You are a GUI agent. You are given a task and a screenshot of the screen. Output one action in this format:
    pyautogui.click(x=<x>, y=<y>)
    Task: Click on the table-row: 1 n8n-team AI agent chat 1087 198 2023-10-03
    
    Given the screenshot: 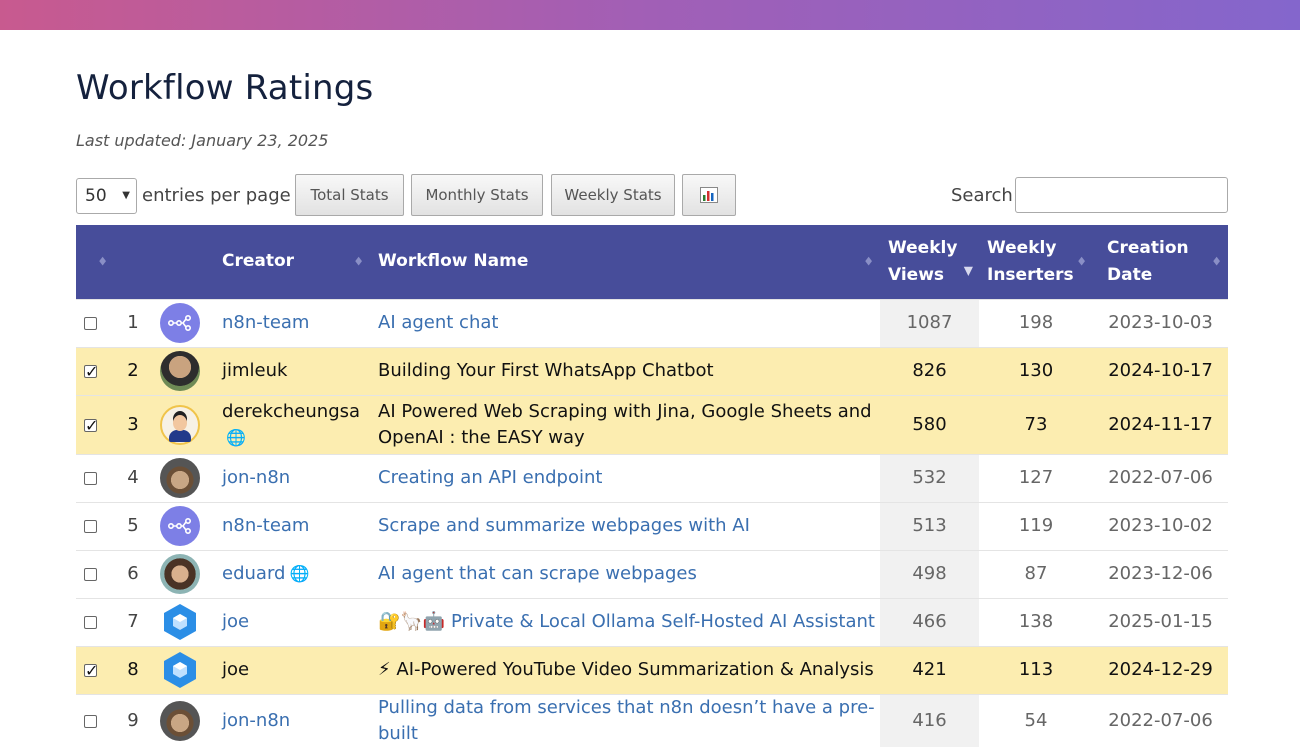 What is the action you would take?
    pyautogui.click(x=652, y=322)
    